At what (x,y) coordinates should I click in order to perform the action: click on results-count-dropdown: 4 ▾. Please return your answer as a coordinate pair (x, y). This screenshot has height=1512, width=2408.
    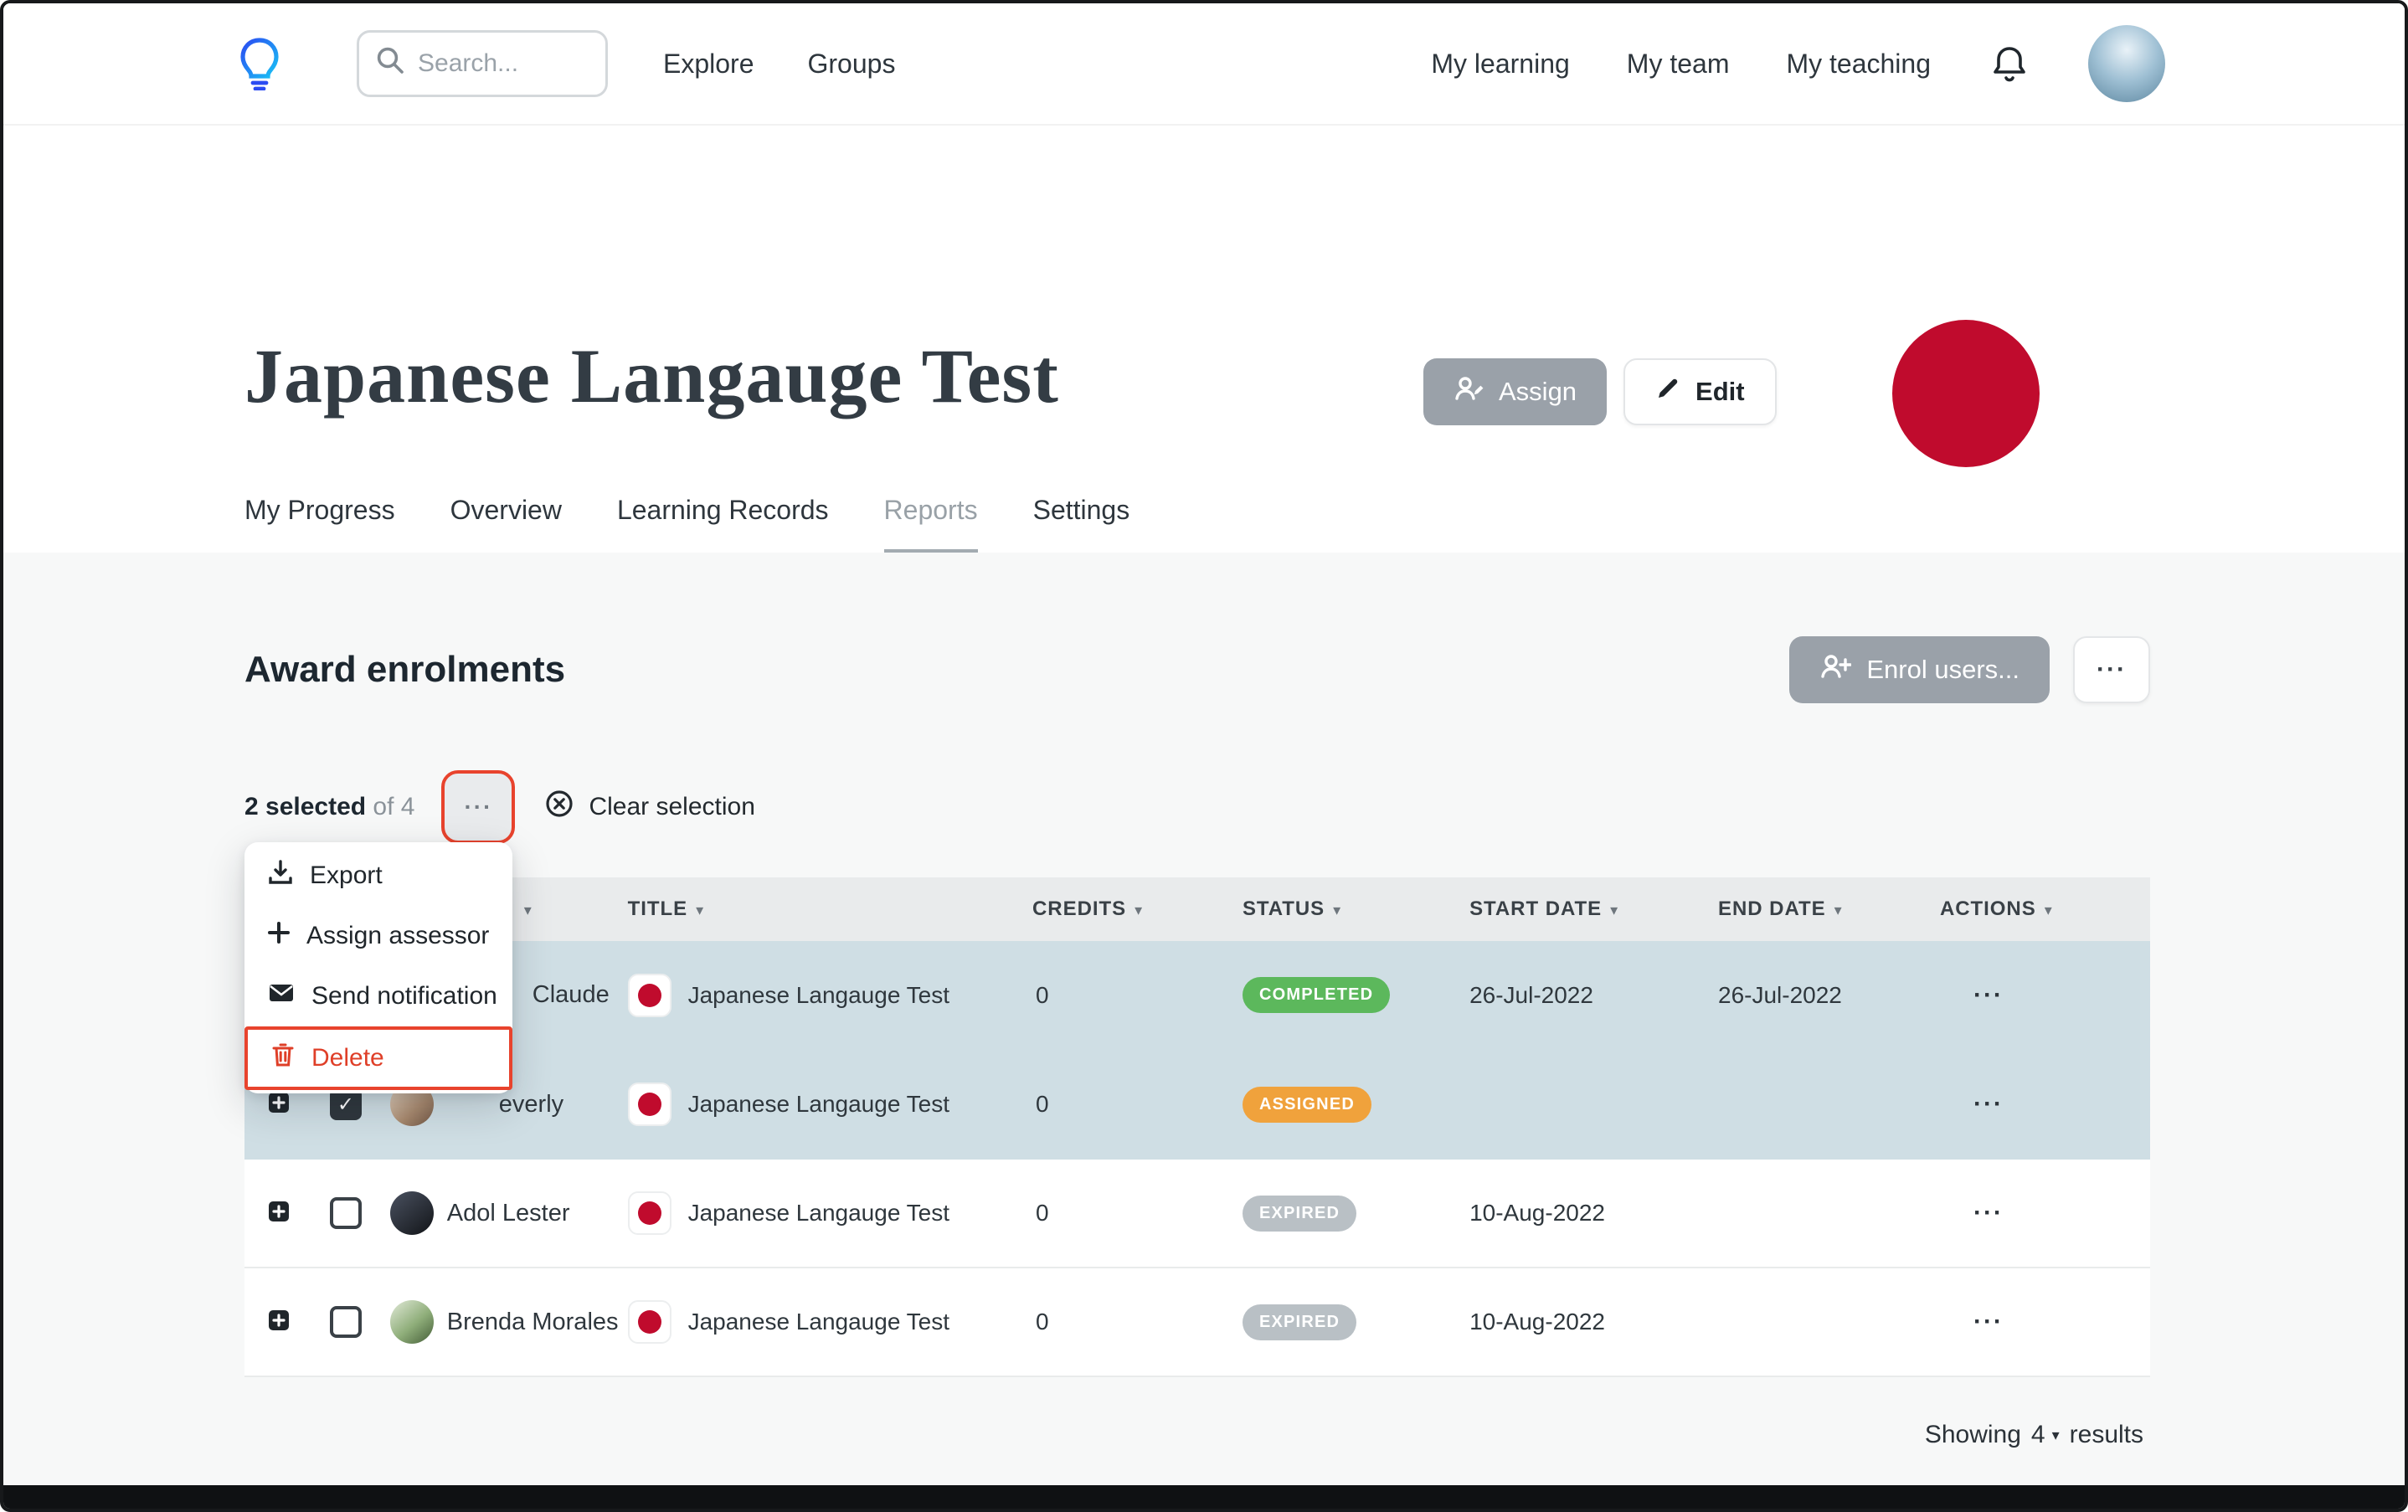
    Looking at the image, I should click on (2045, 1435).